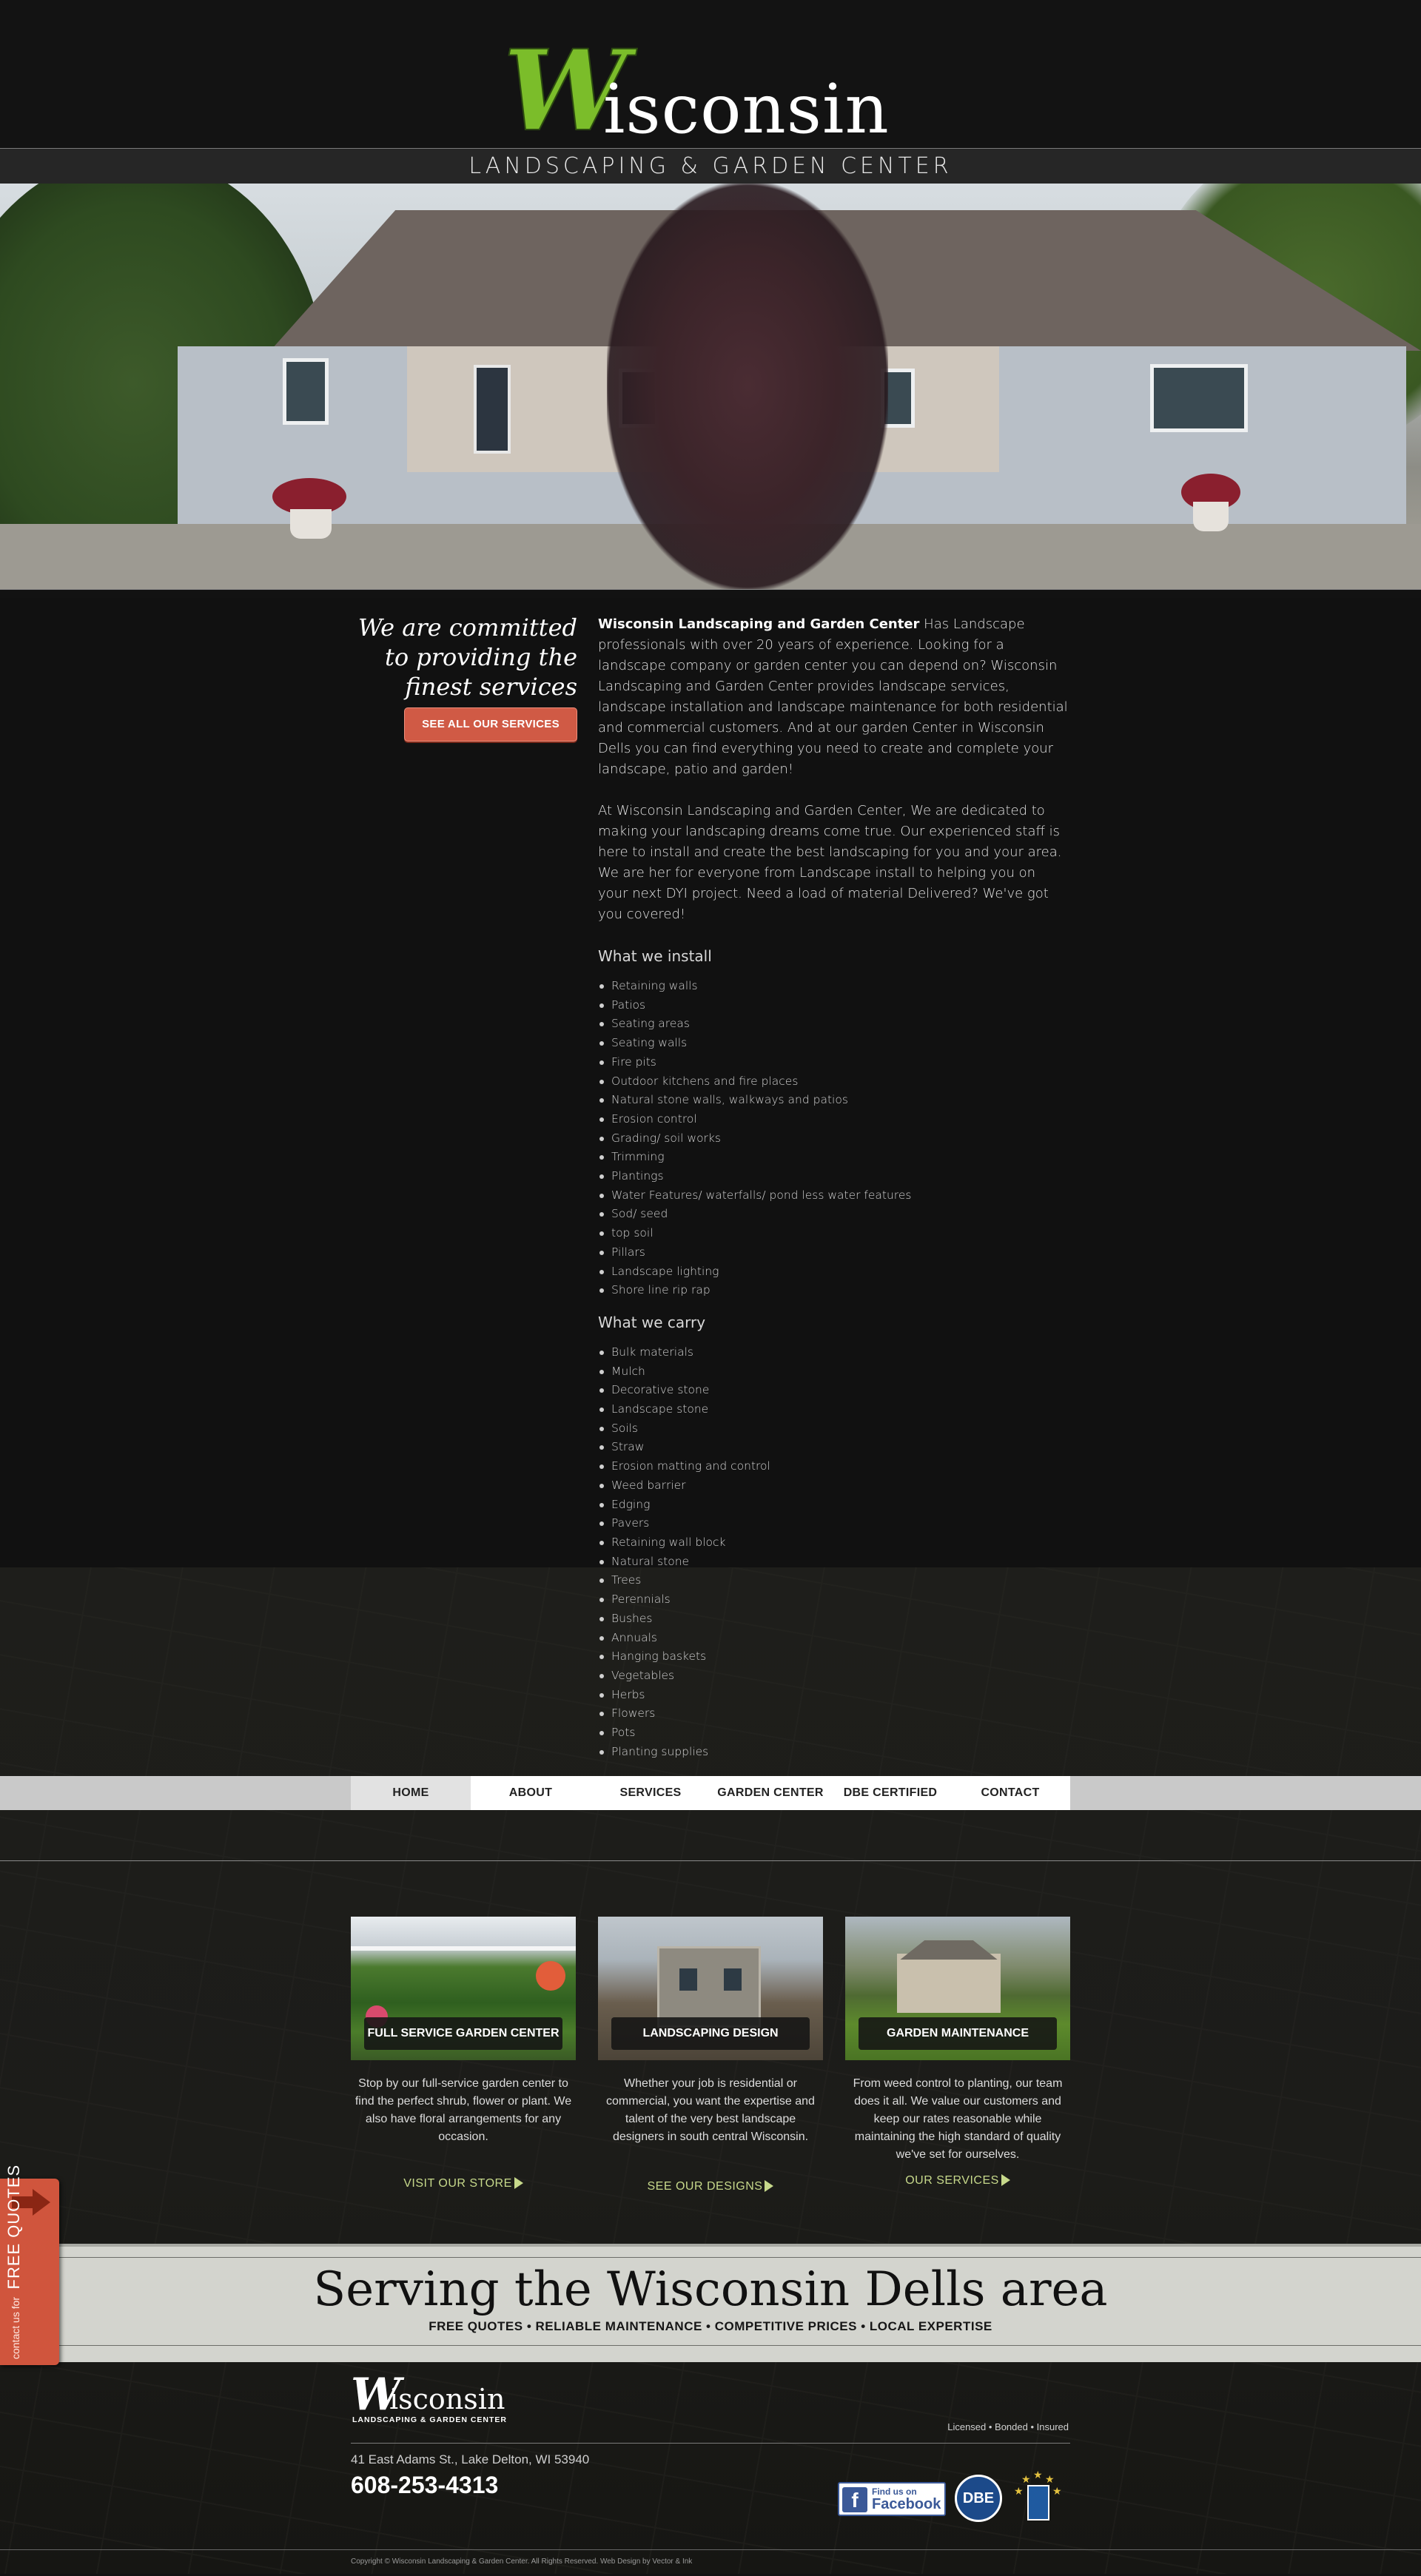 The image size is (1421, 2576). What do you see at coordinates (531, 1793) in the screenshot?
I see `nav-item-about: ABOUT` at bounding box center [531, 1793].